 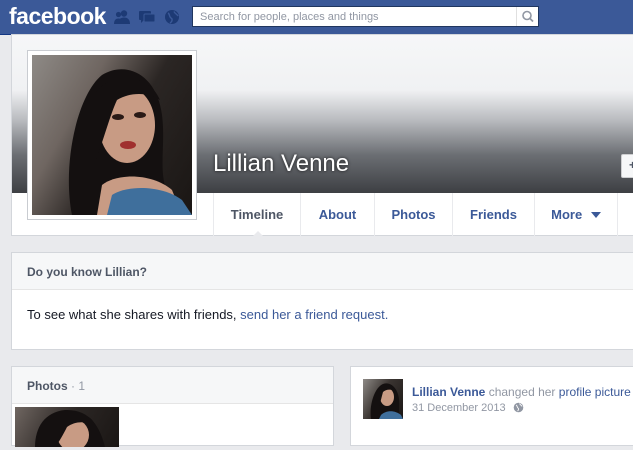 What do you see at coordinates (625, 214) in the screenshot?
I see `tab-divider` at bounding box center [625, 214].